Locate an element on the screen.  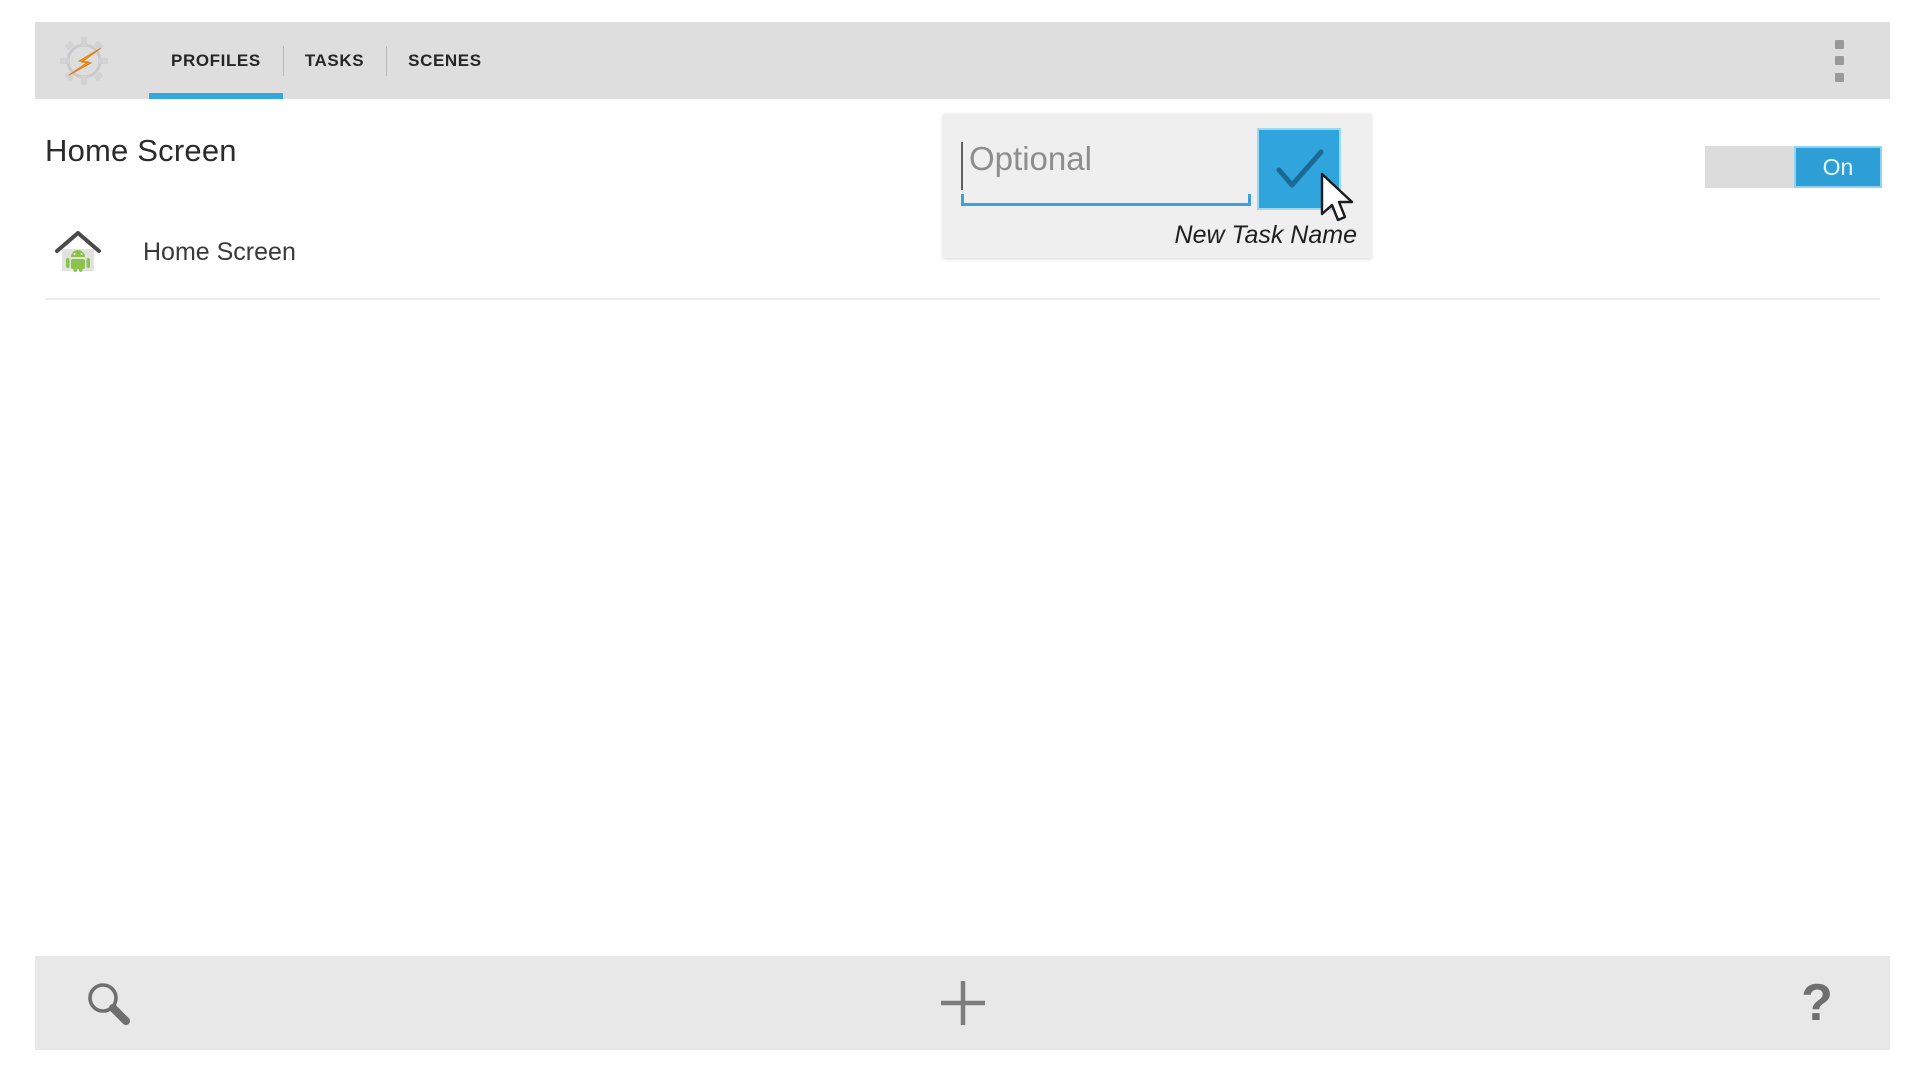
tasker-logo-icon is located at coordinates (84, 61).